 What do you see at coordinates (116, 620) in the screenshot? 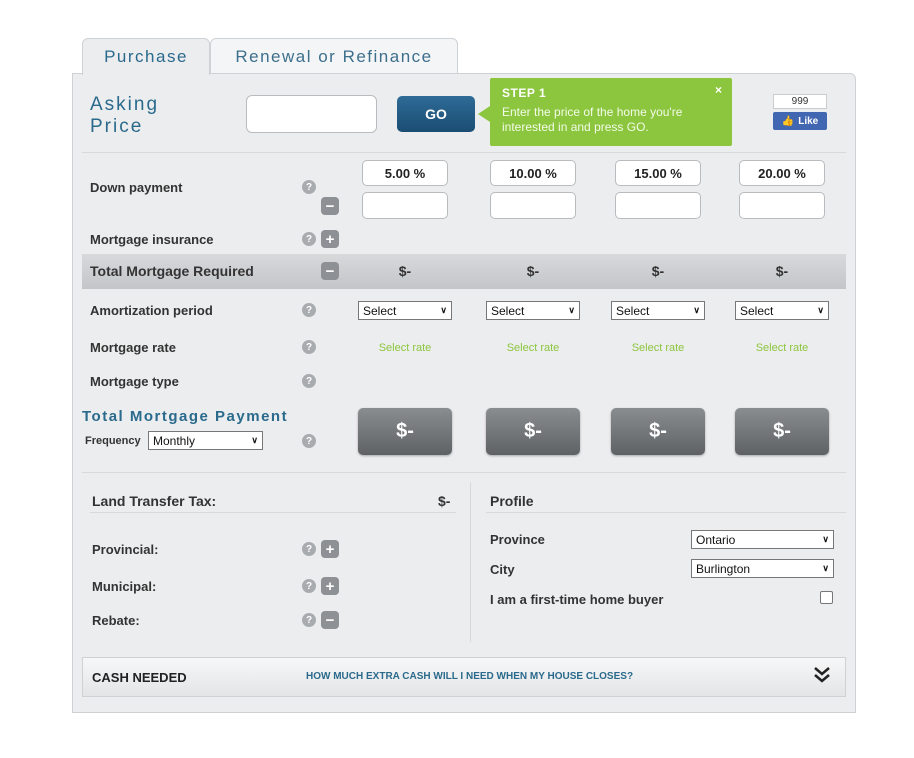
I see `rebate-label: Rebate:` at bounding box center [116, 620].